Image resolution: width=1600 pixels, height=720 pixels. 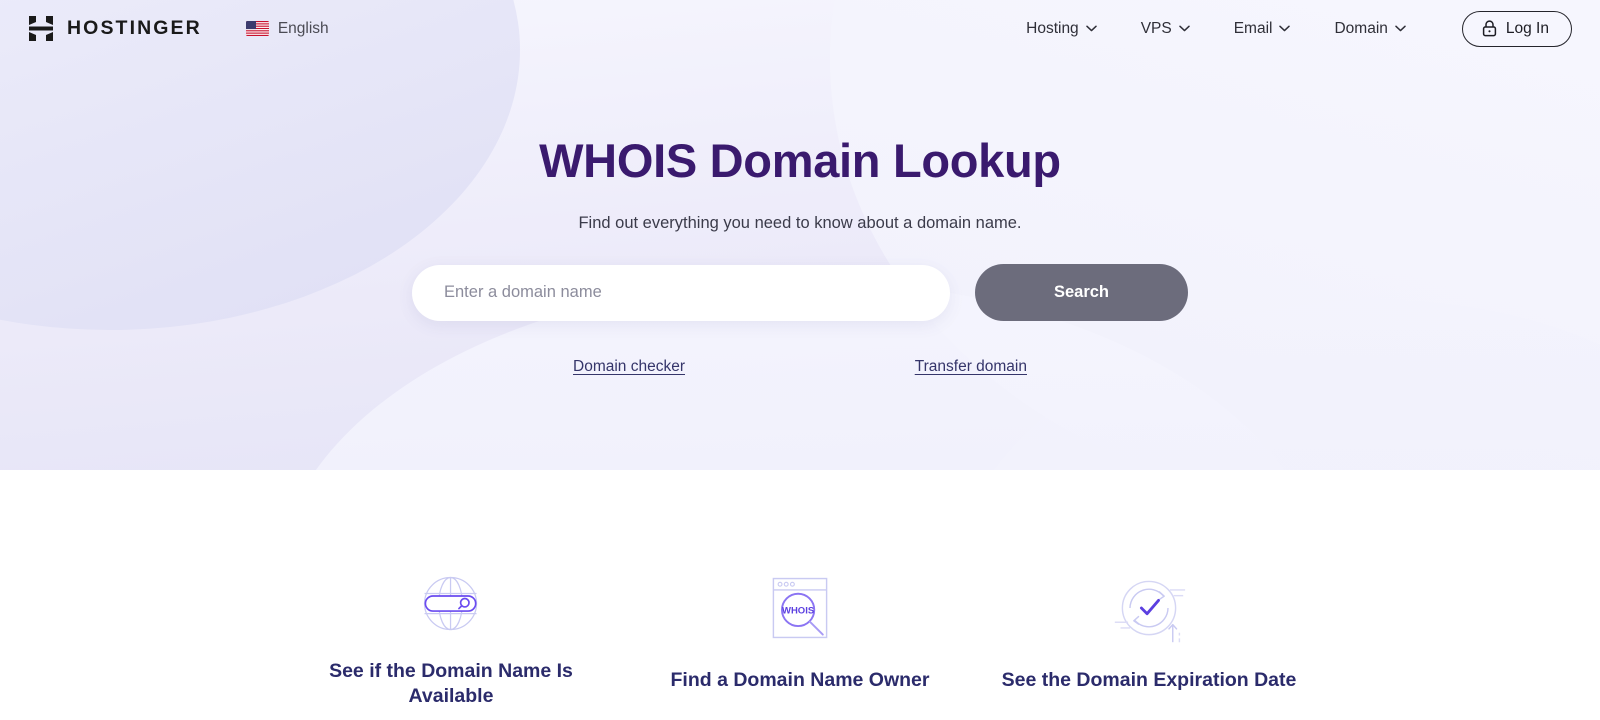 I want to click on feature-title-expiration: See the Domain Expiration Date, so click(x=1149, y=680).